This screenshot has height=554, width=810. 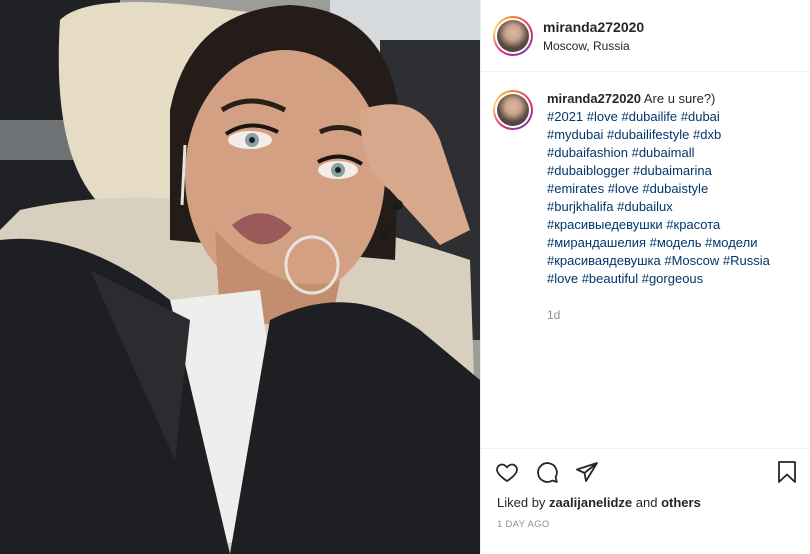 What do you see at coordinates (580, 206) in the screenshot?
I see `hashtag-link: #burjkhalifa` at bounding box center [580, 206].